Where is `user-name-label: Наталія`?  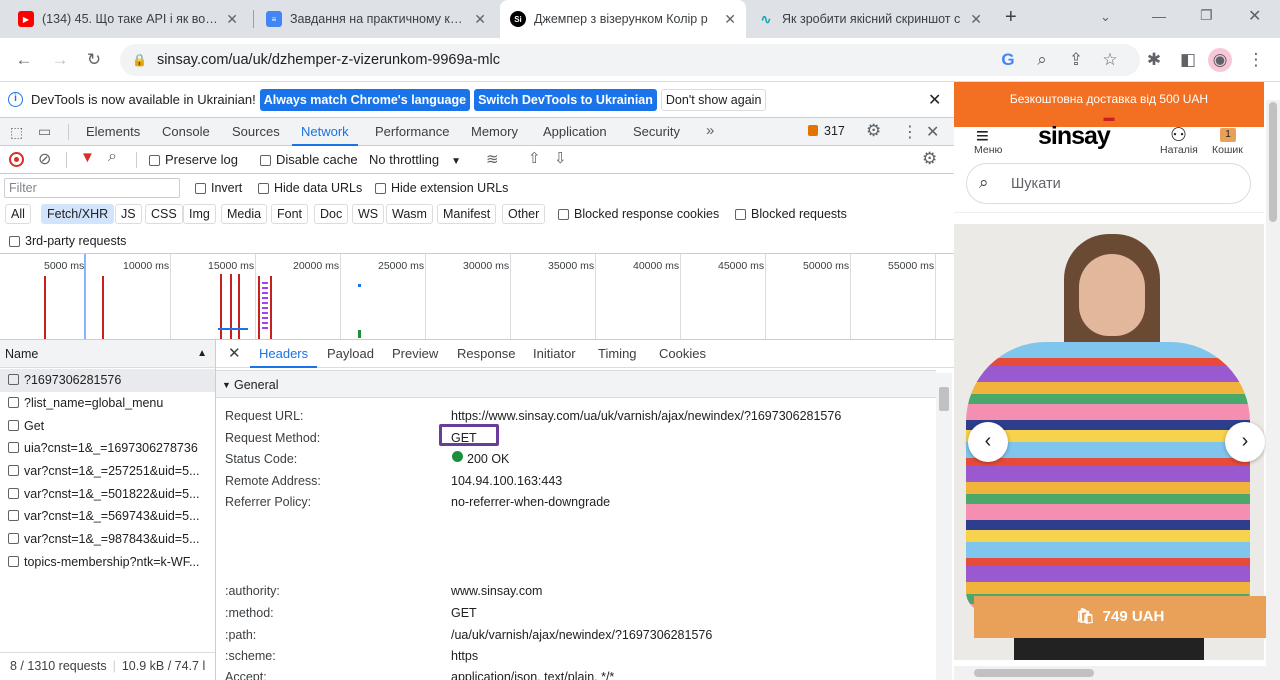
user-name-label: Наталія is located at coordinates (1179, 150).